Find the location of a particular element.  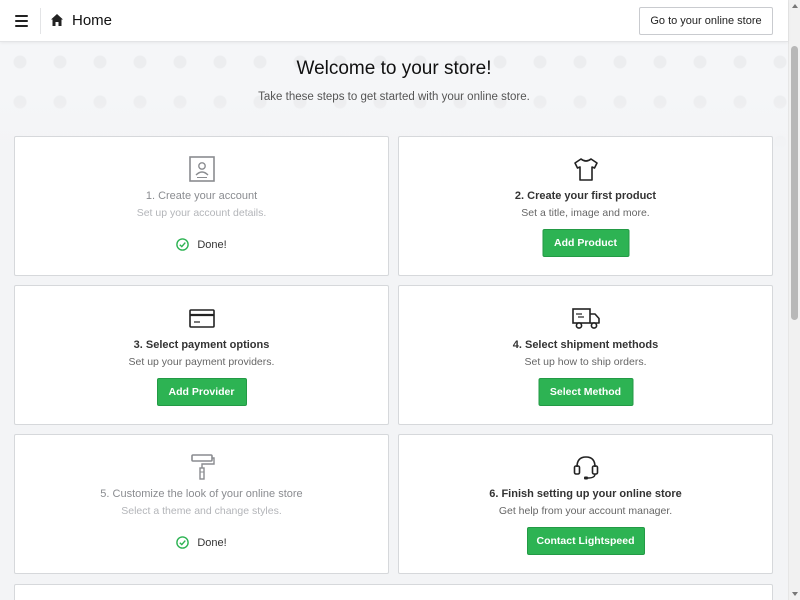

step-title: 6. Finish setting up your online store is located at coordinates (585, 494).